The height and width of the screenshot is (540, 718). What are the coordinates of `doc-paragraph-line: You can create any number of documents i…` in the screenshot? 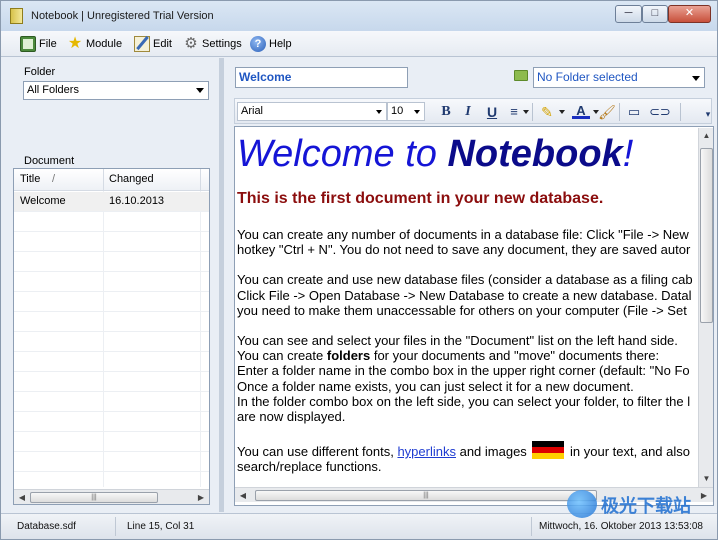 It's located at (463, 234).